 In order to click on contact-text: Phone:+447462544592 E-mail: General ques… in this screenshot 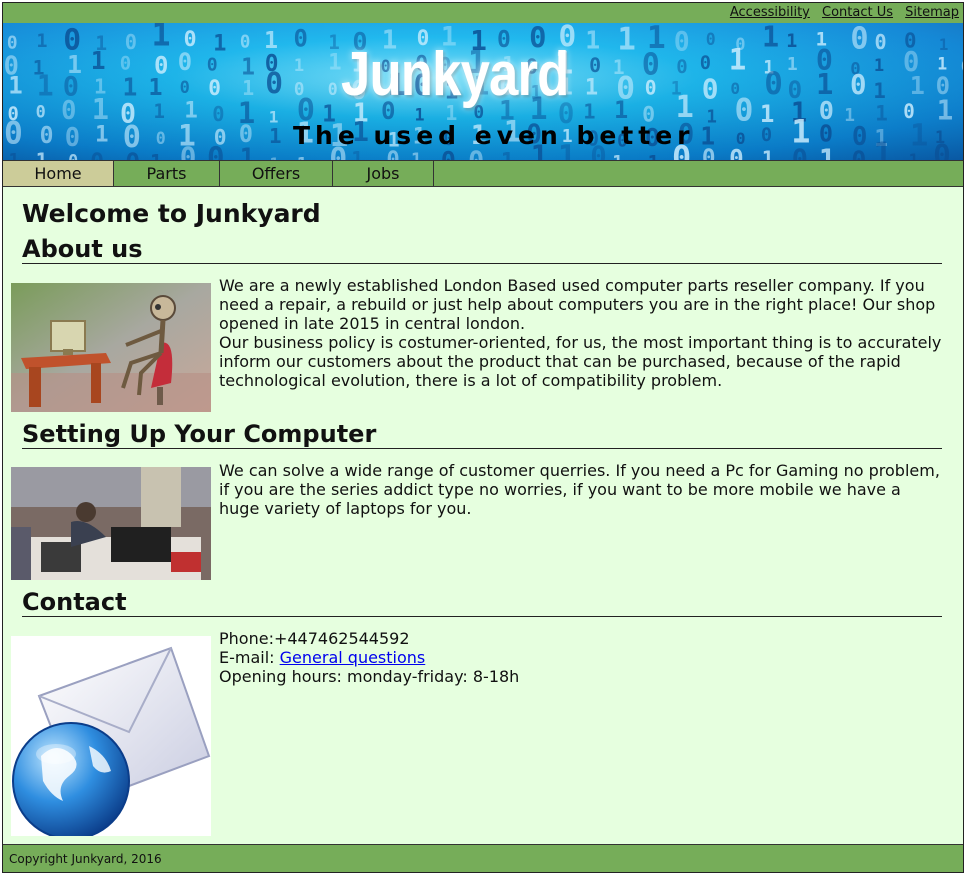, I will do `click(581, 657)`.